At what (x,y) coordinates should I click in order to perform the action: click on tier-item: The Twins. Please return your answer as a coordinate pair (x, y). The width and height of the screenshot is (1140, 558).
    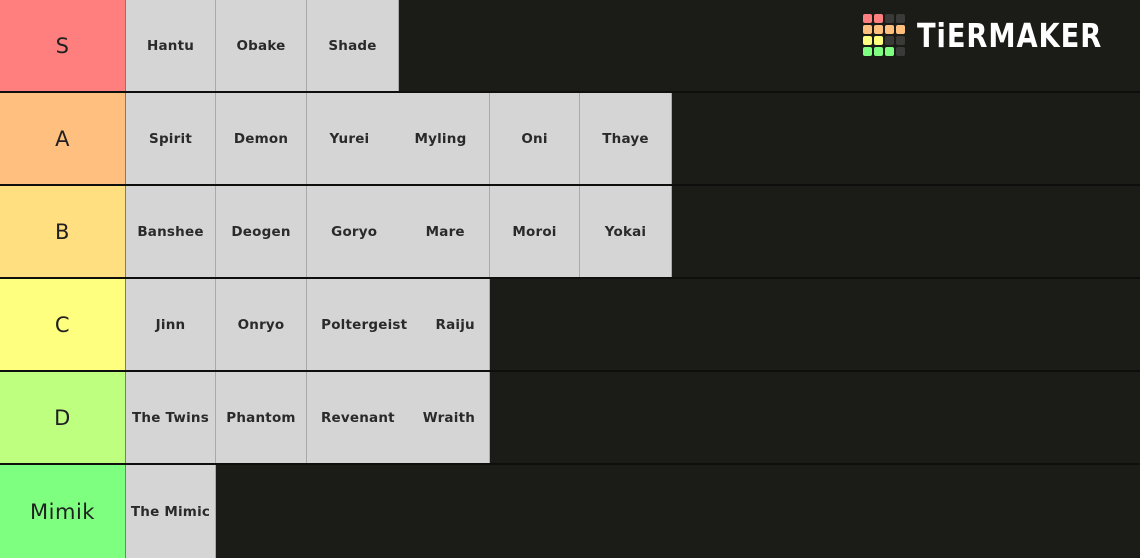
    Looking at the image, I should click on (171, 417).